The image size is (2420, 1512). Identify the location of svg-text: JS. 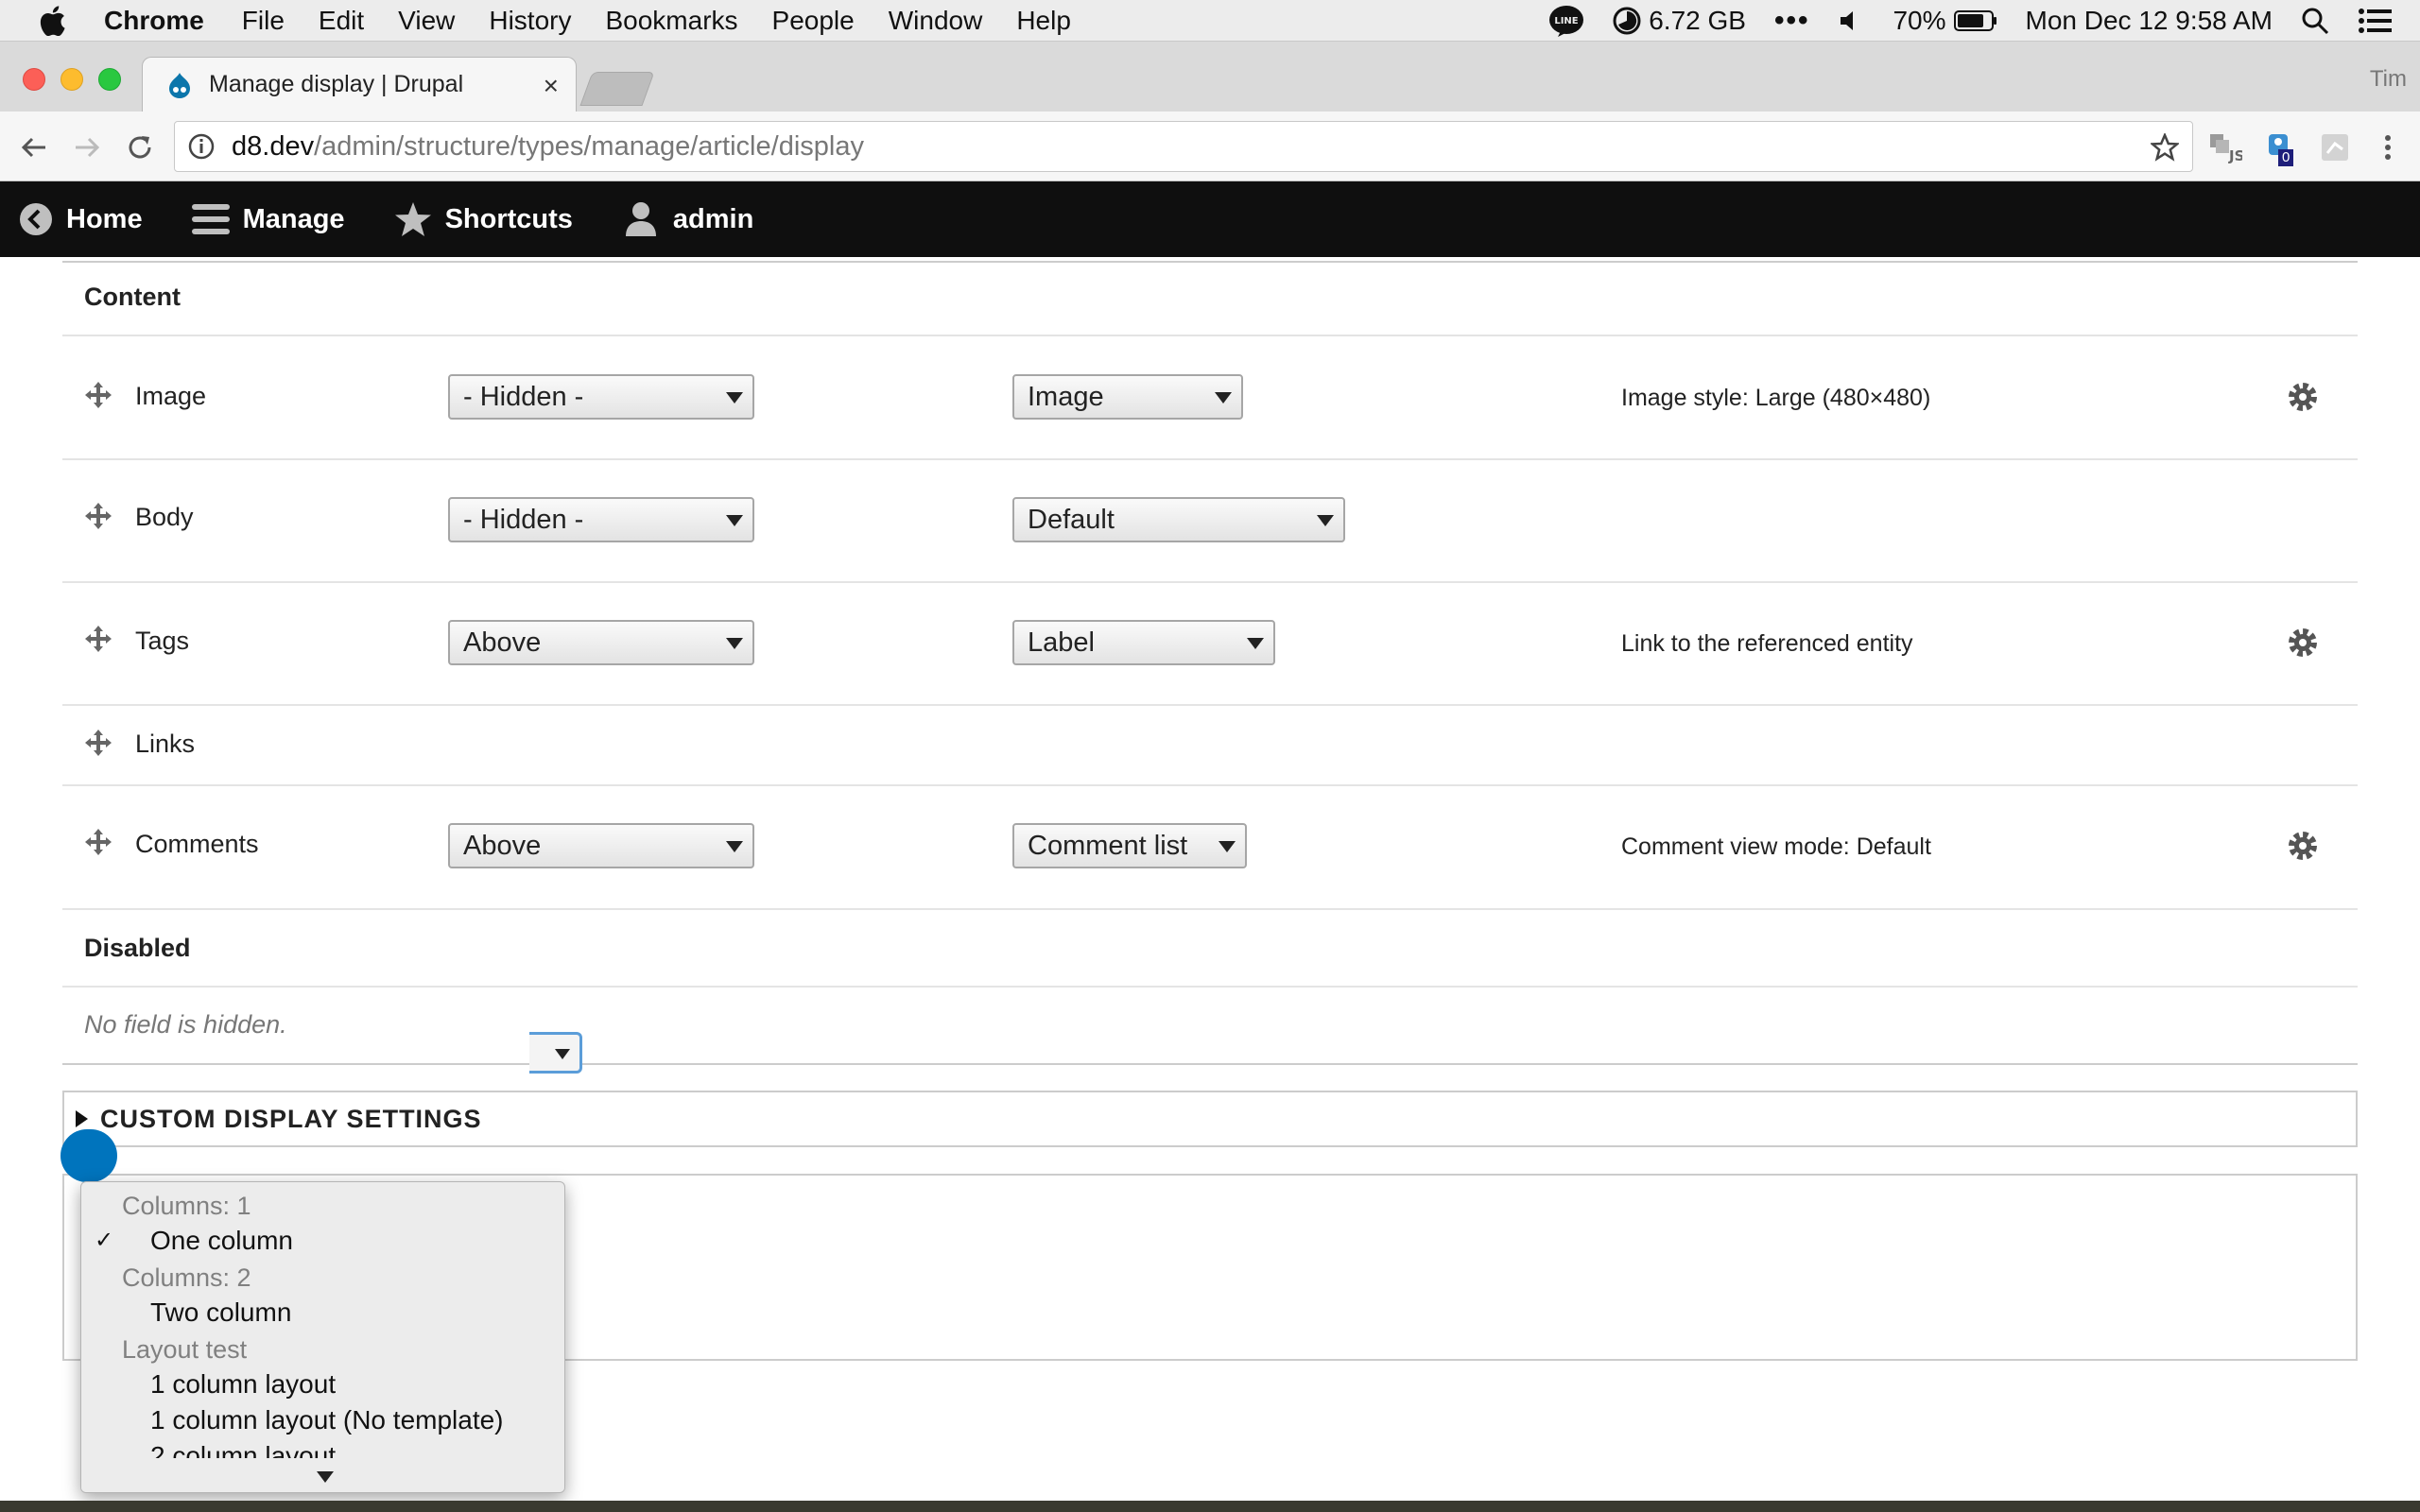
(2235, 155).